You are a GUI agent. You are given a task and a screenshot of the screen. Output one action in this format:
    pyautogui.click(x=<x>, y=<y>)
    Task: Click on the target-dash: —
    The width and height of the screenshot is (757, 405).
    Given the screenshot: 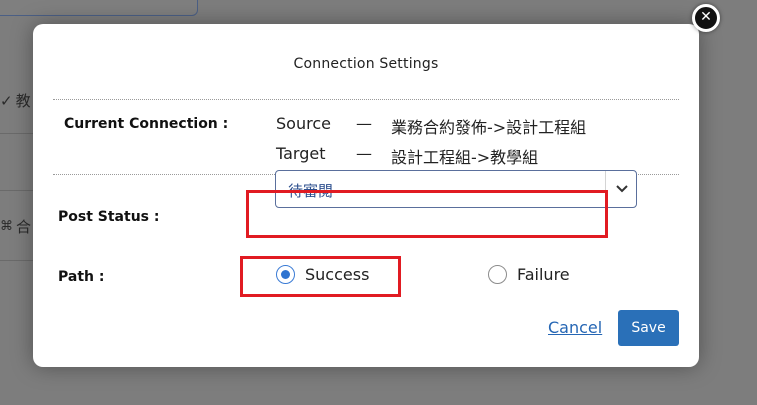 What is the action you would take?
    pyautogui.click(x=364, y=153)
    